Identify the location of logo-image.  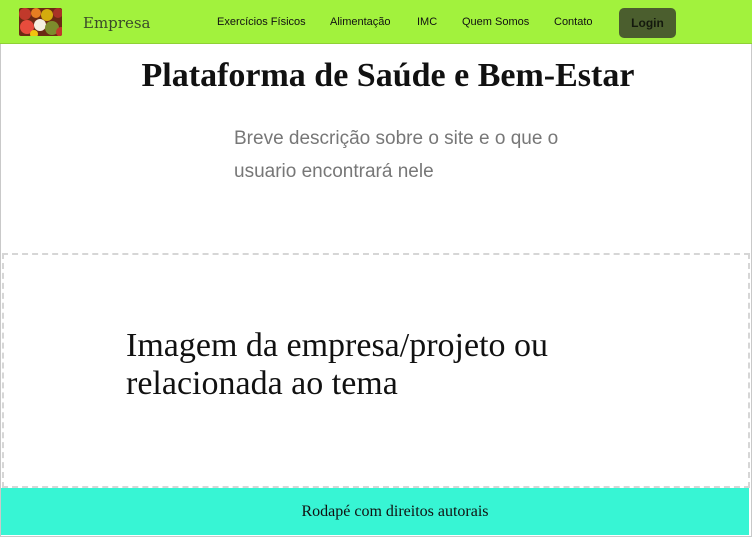
(40, 22).